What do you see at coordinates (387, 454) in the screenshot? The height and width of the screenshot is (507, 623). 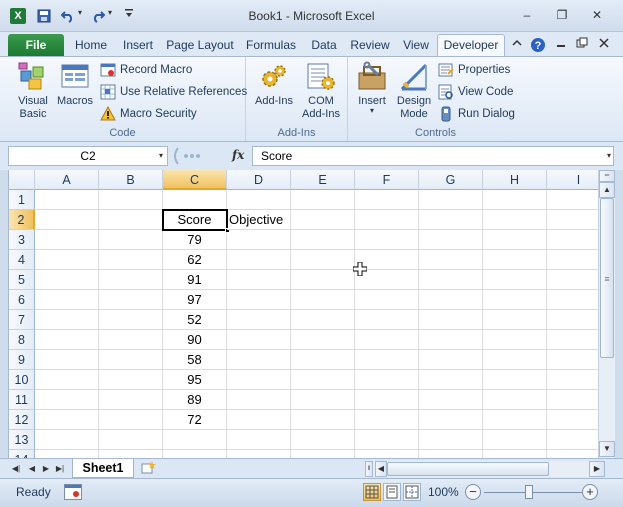 I see `cell-f14` at bounding box center [387, 454].